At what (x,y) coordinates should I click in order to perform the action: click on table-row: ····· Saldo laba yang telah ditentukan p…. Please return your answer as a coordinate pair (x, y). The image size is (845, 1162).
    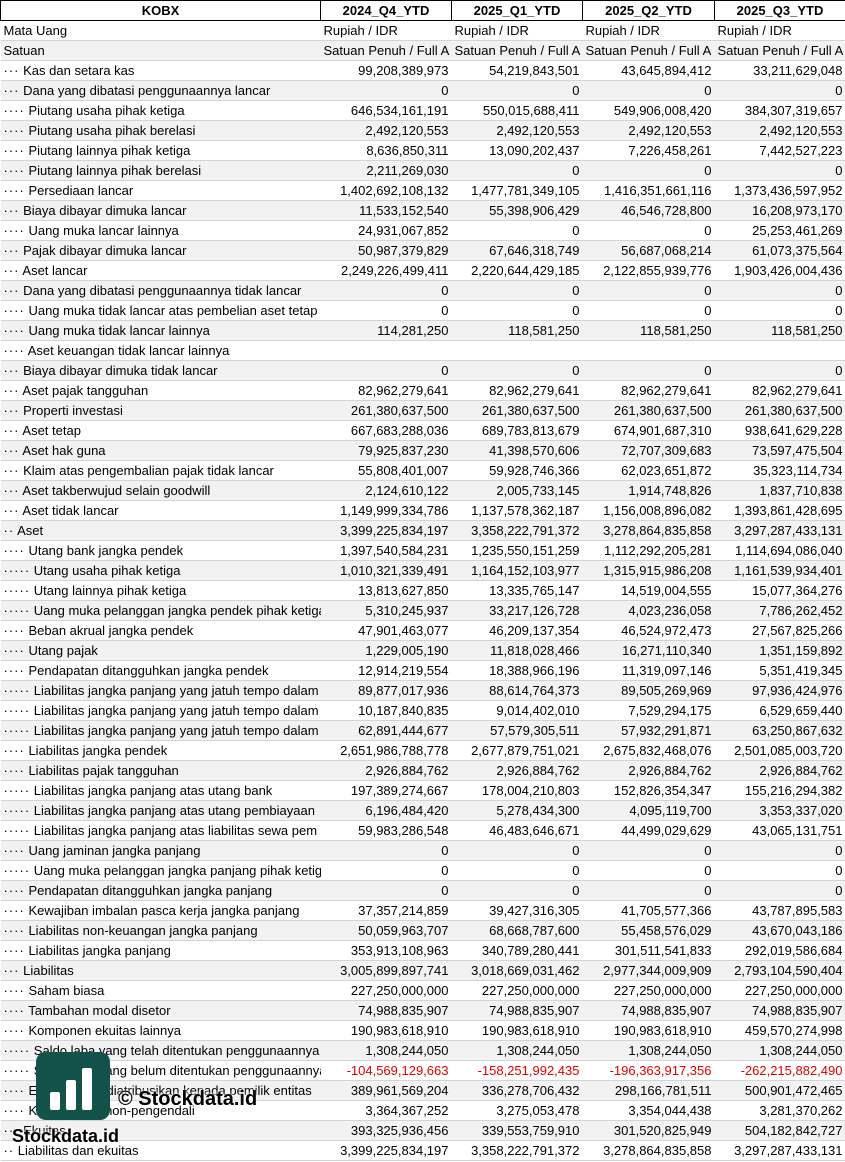
    Looking at the image, I should click on (423, 1051).